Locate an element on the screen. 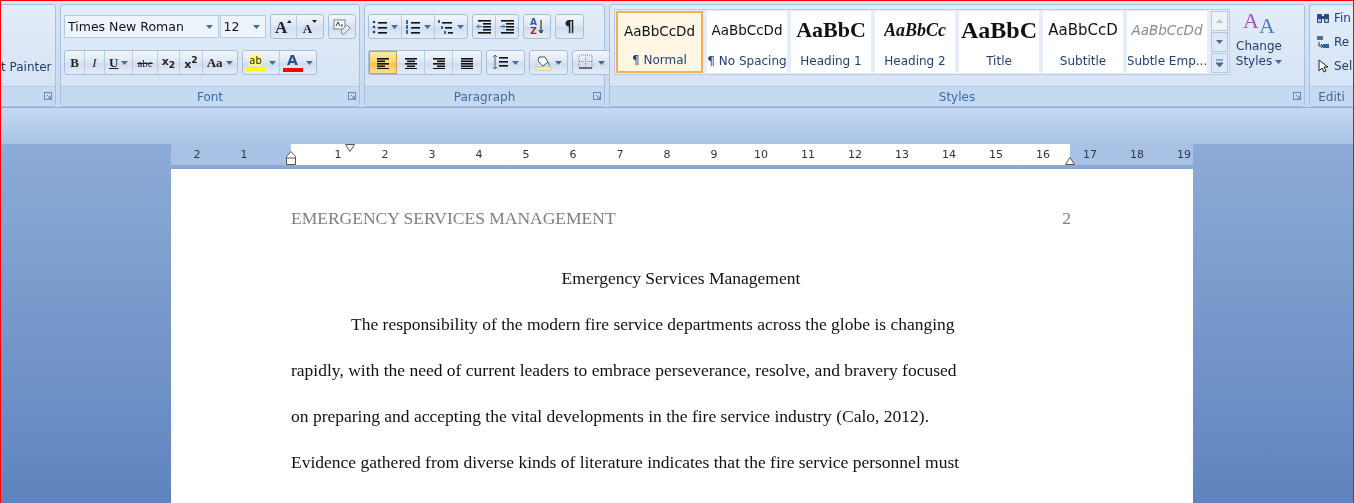  ruler-number: 17 is located at coordinates (1090, 154).